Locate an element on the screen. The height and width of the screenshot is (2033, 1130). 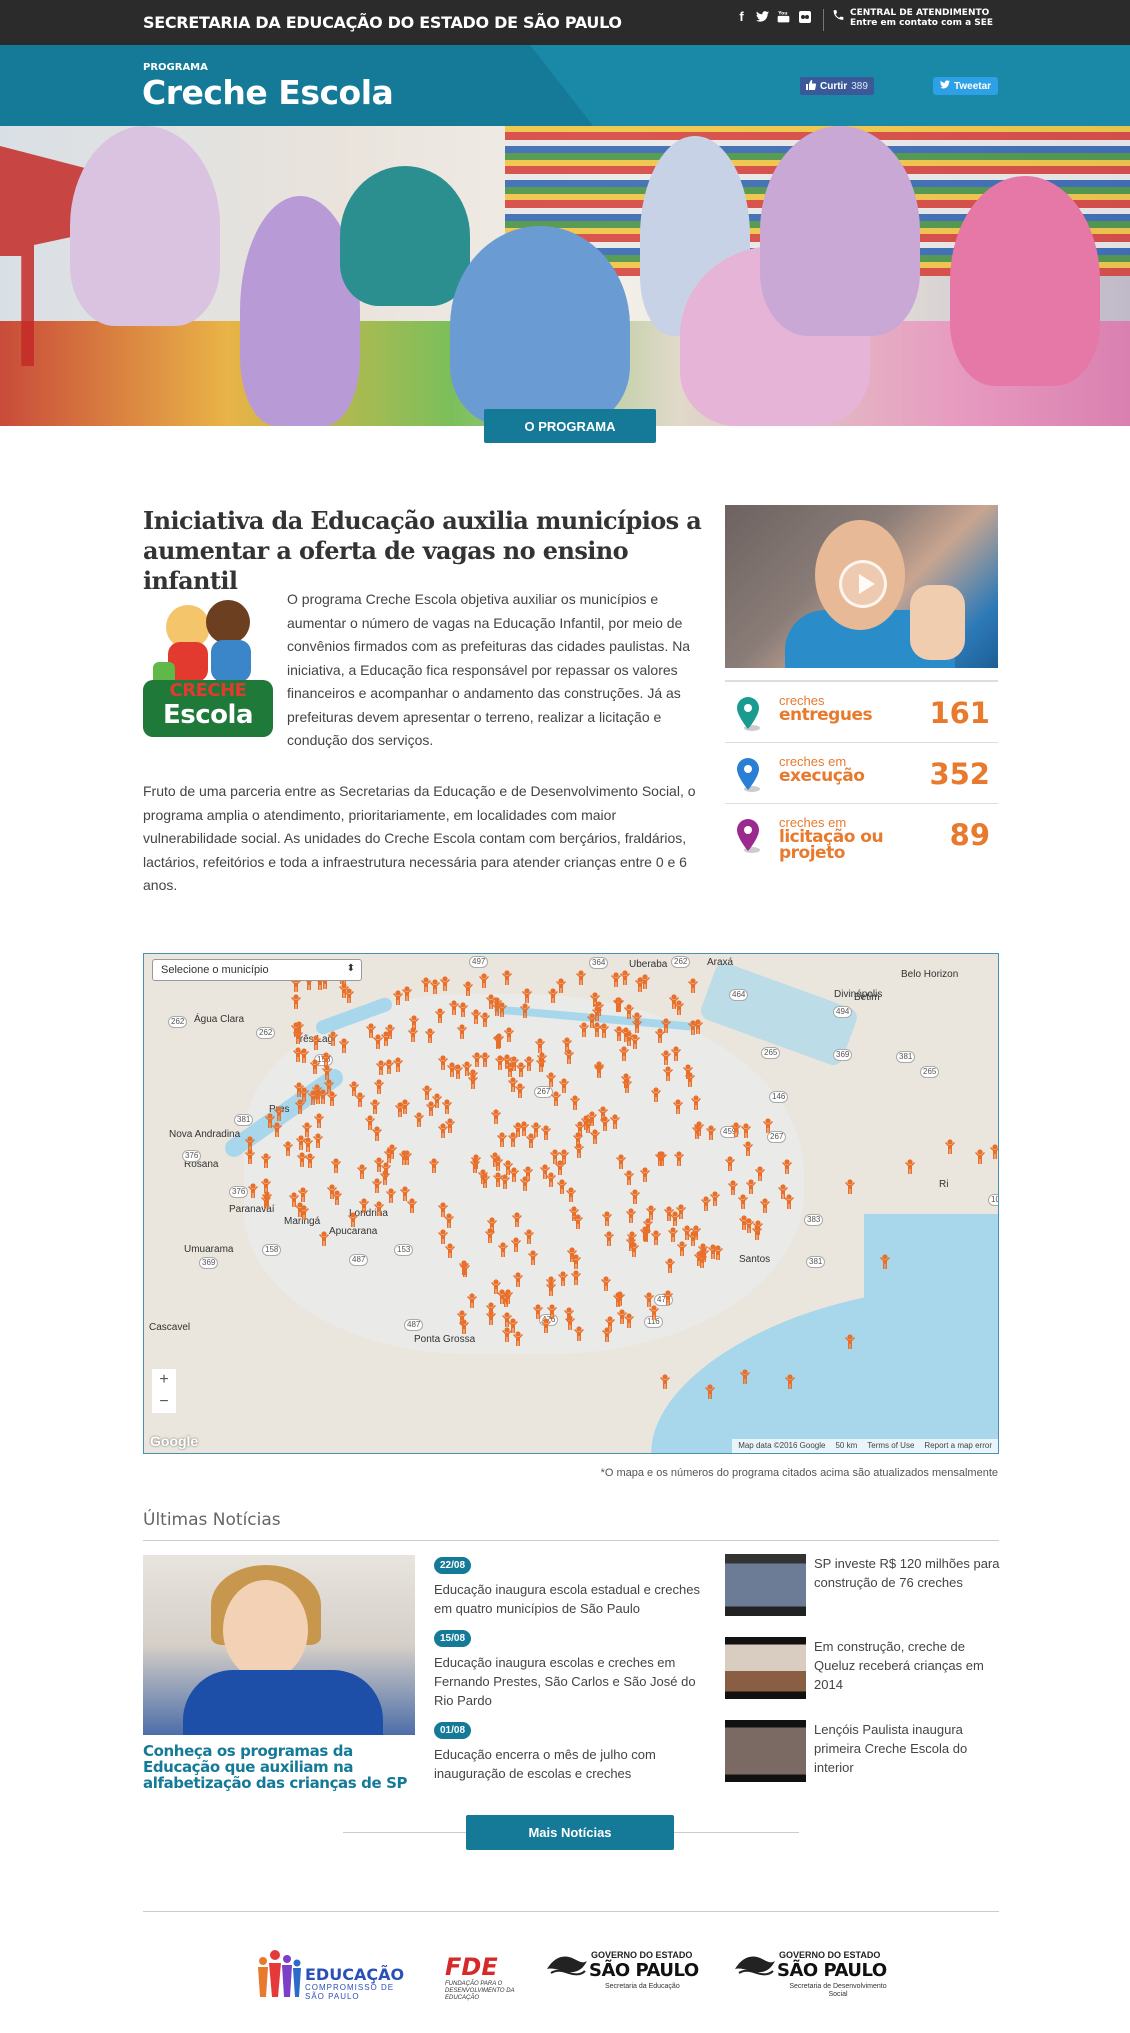
report-error-link: Report a map error is located at coordinates (958, 1446).